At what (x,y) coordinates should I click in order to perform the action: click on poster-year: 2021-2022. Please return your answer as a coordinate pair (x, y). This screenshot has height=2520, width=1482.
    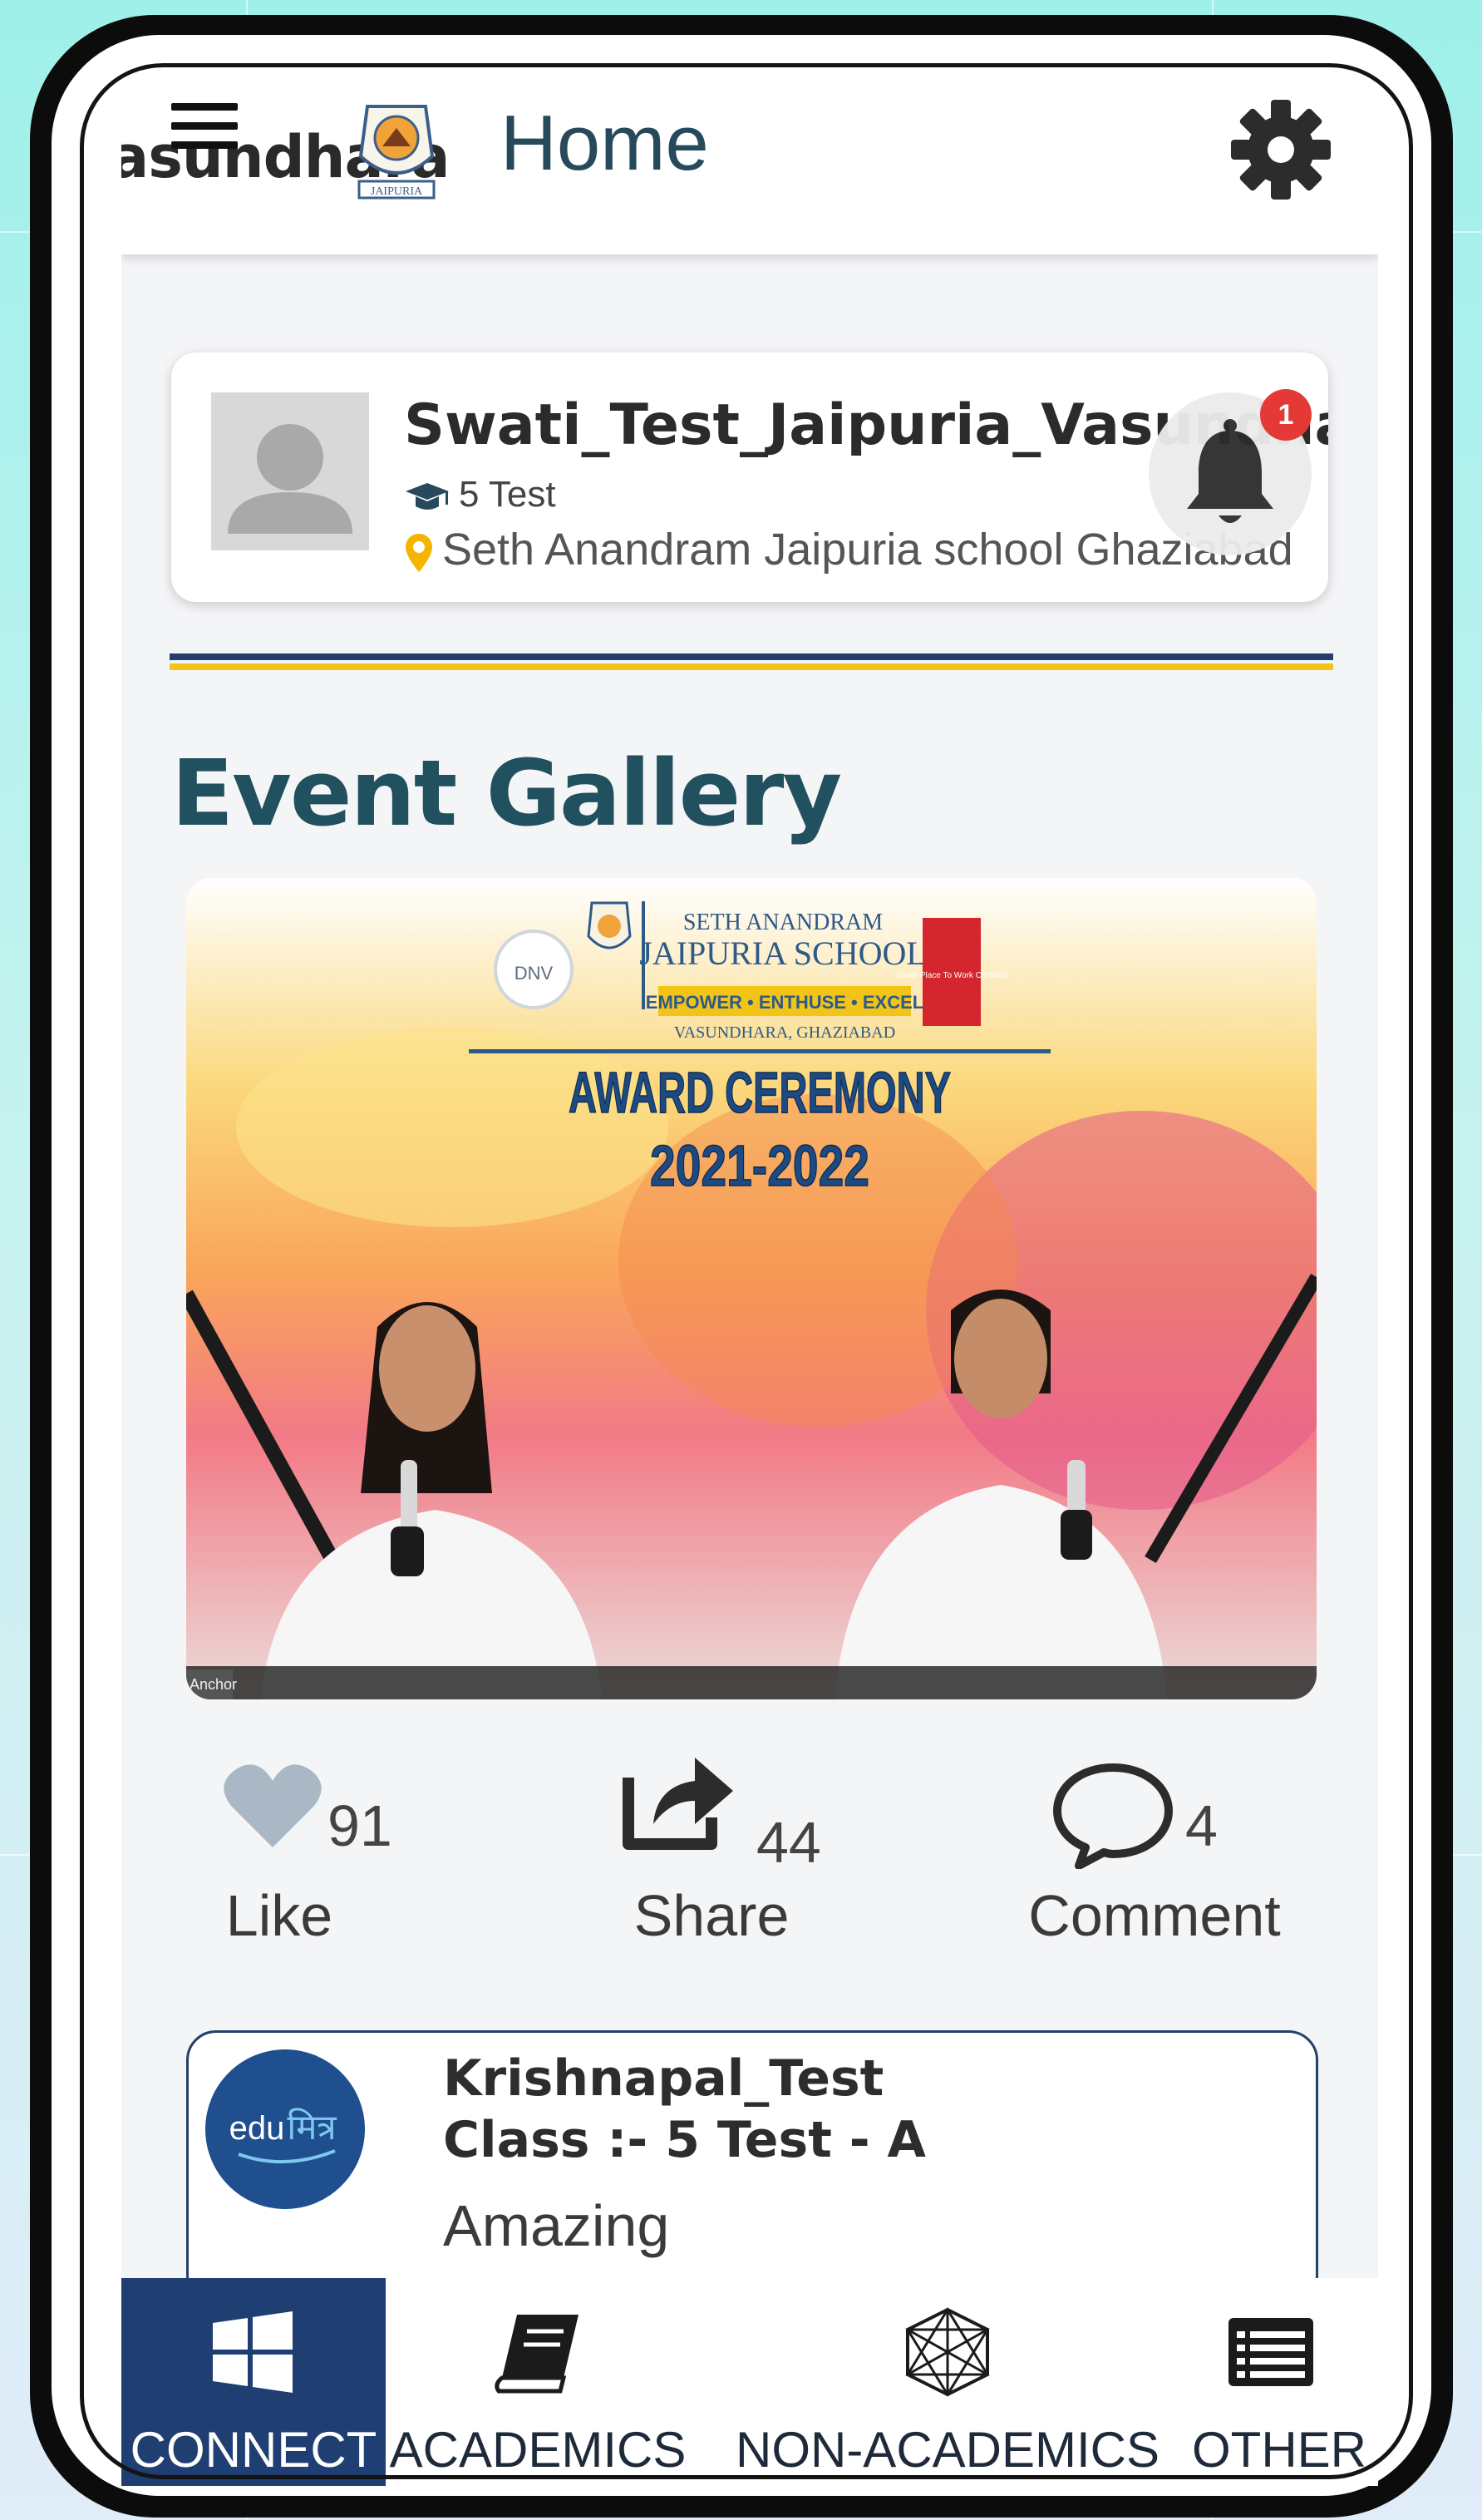
    Looking at the image, I should click on (759, 1165).